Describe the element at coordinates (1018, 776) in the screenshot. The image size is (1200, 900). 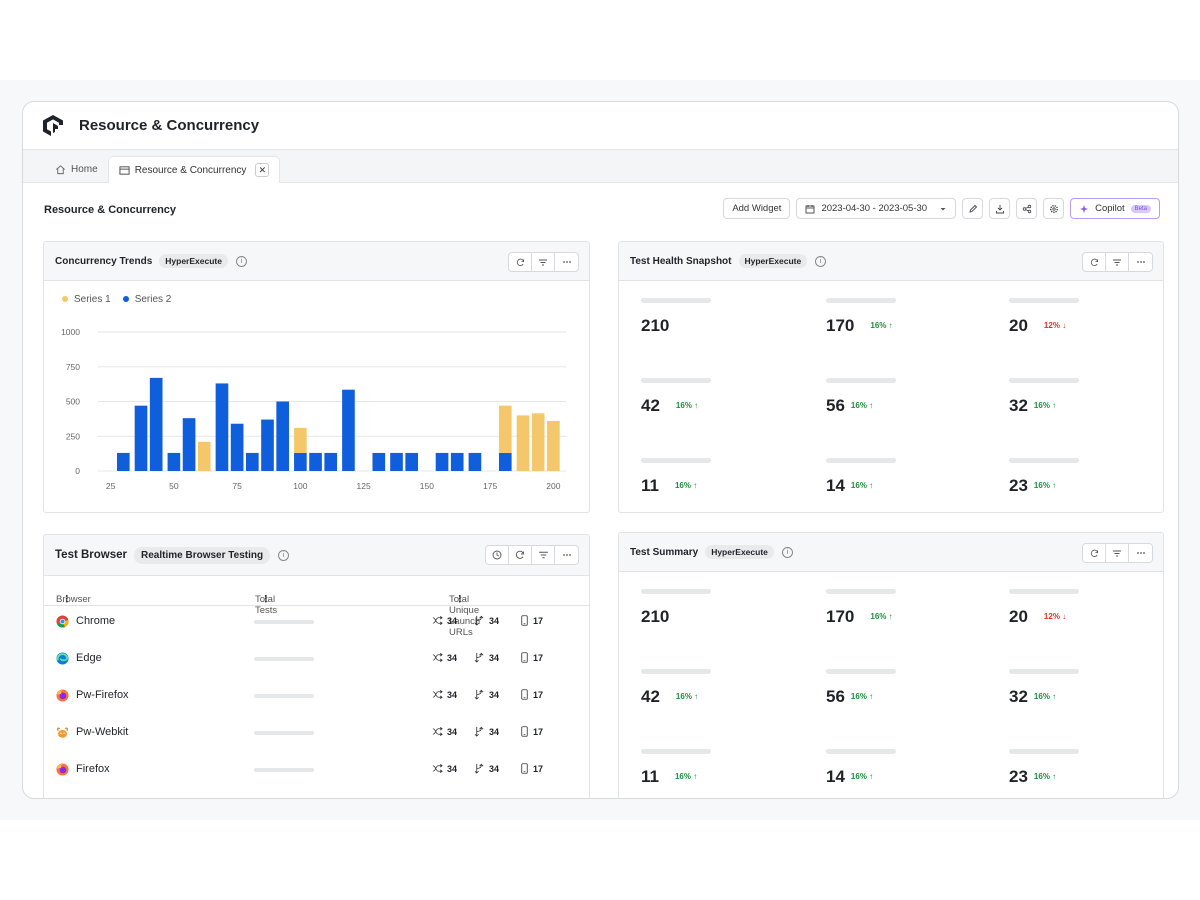
I see `stat-value: 23` at that location.